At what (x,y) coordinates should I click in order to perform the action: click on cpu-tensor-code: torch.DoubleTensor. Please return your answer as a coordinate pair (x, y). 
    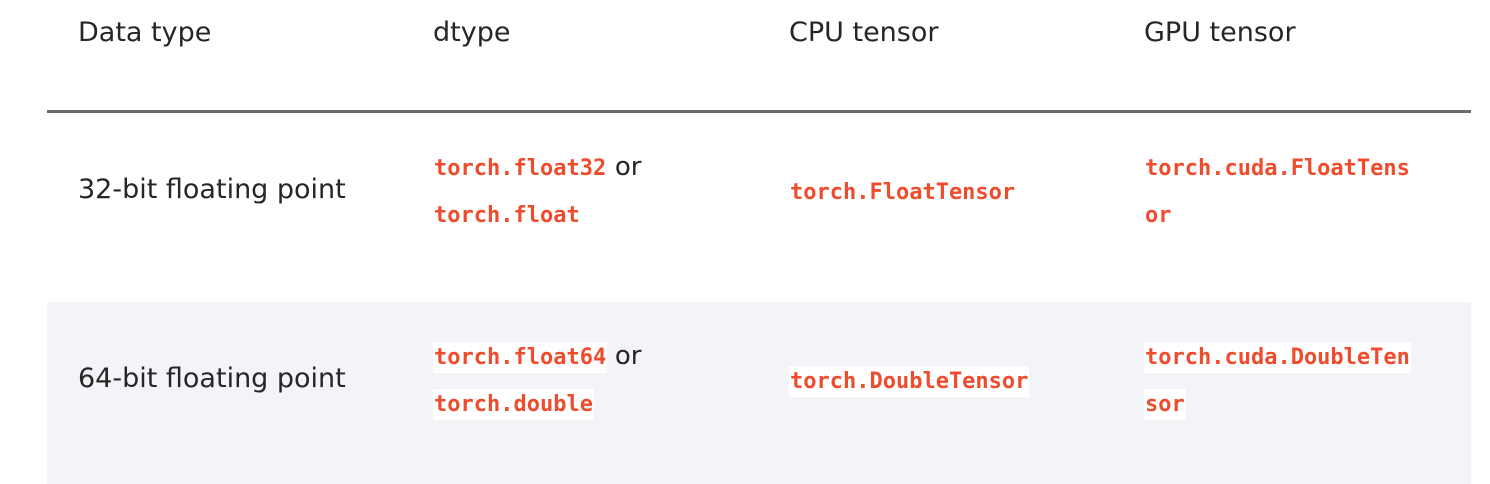
    Looking at the image, I should click on (909, 381).